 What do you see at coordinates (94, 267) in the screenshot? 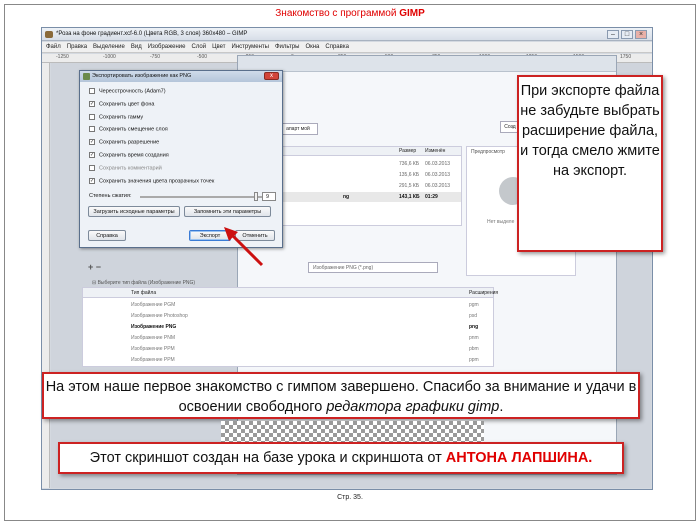
I see `add-remove-bookmark-icons: + −` at bounding box center [94, 267].